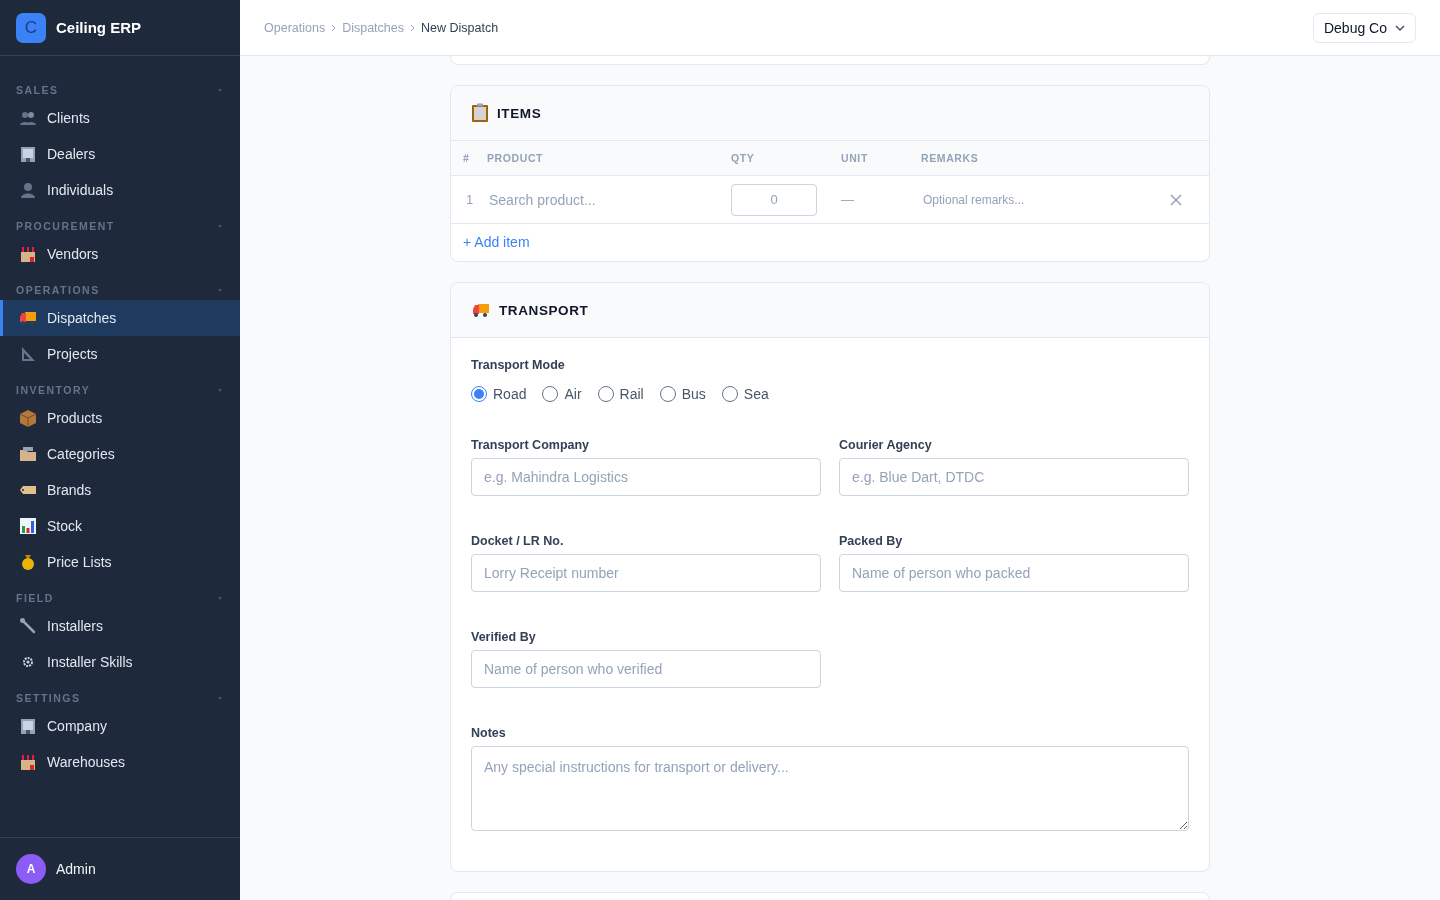 This screenshot has height=900, width=1440. Describe the element at coordinates (562, 394) in the screenshot. I see `radio-option: Air` at that location.